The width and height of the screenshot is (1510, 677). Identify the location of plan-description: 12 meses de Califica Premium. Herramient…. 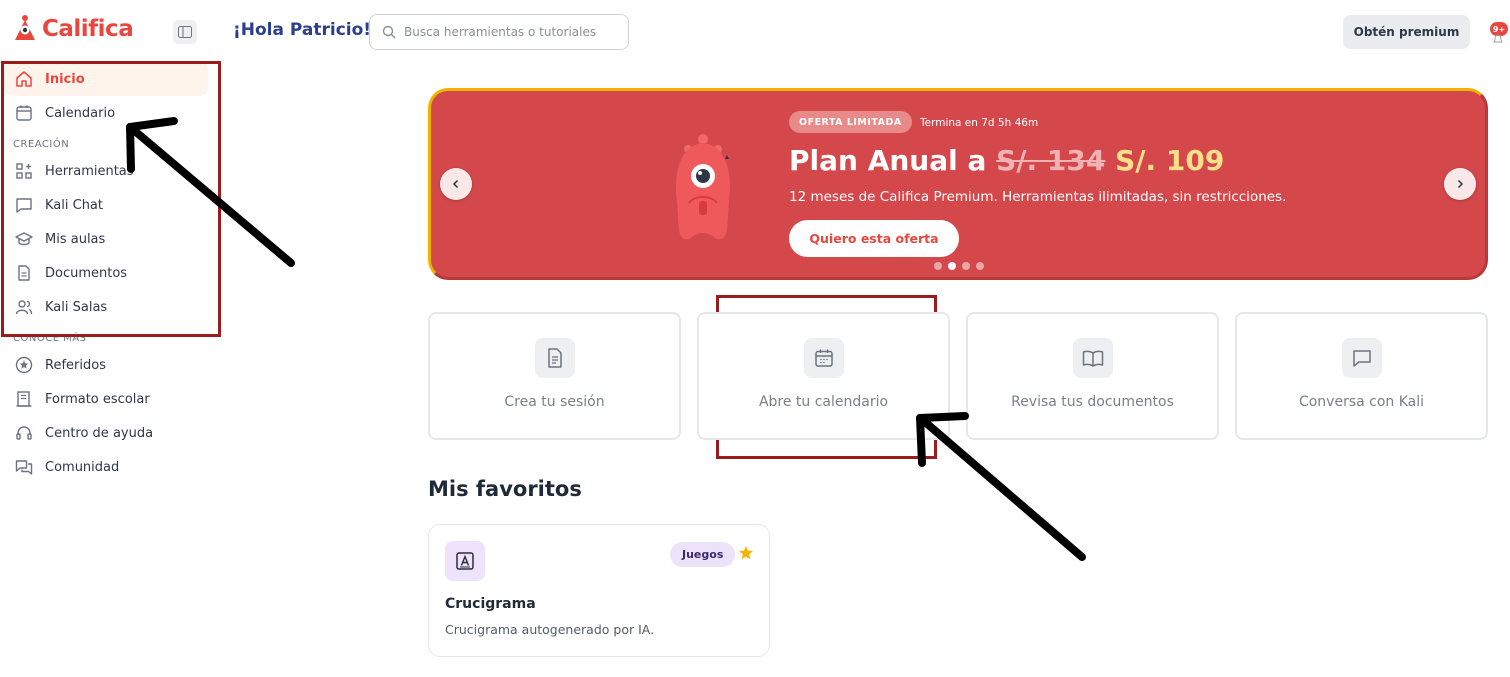
(1038, 197).